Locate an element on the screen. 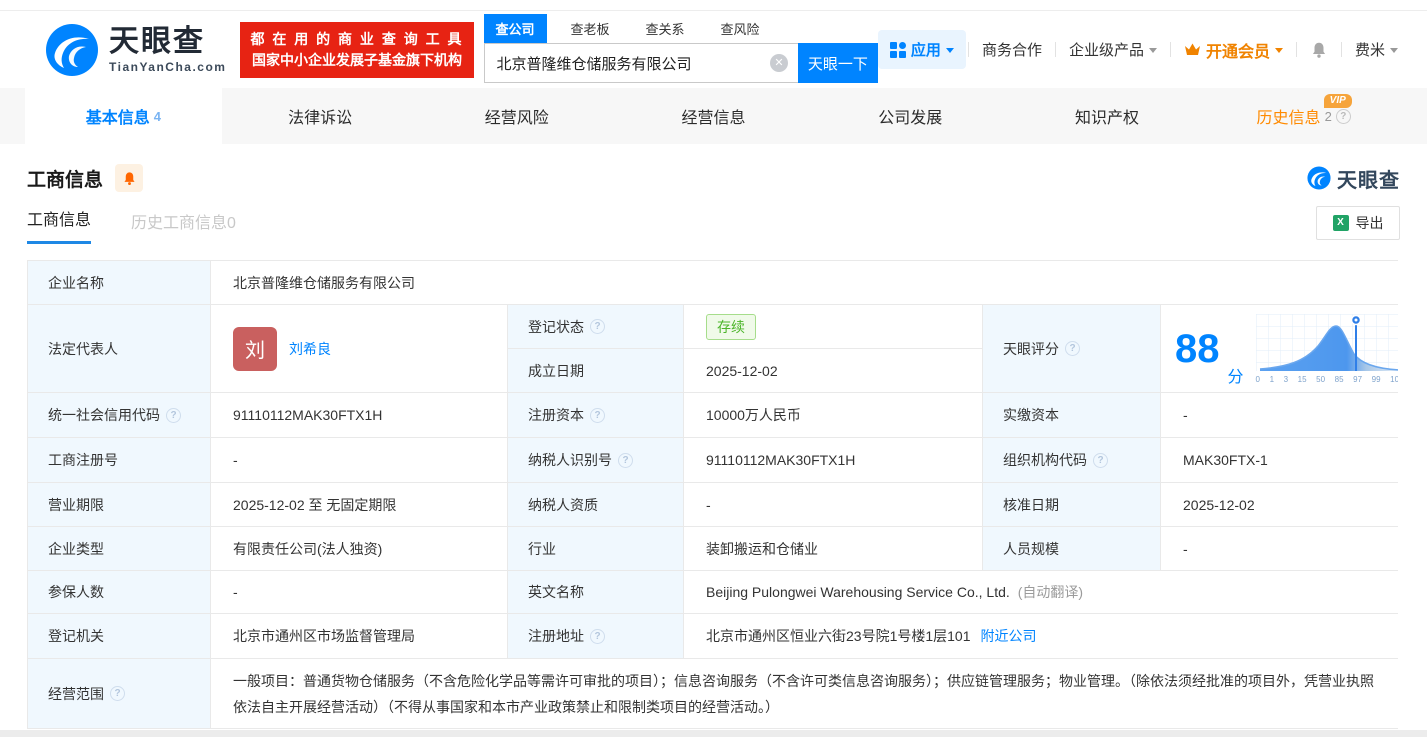 The height and width of the screenshot is (737, 1427). nav-enterprise: 企业级产品 is located at coordinates (1113, 49).